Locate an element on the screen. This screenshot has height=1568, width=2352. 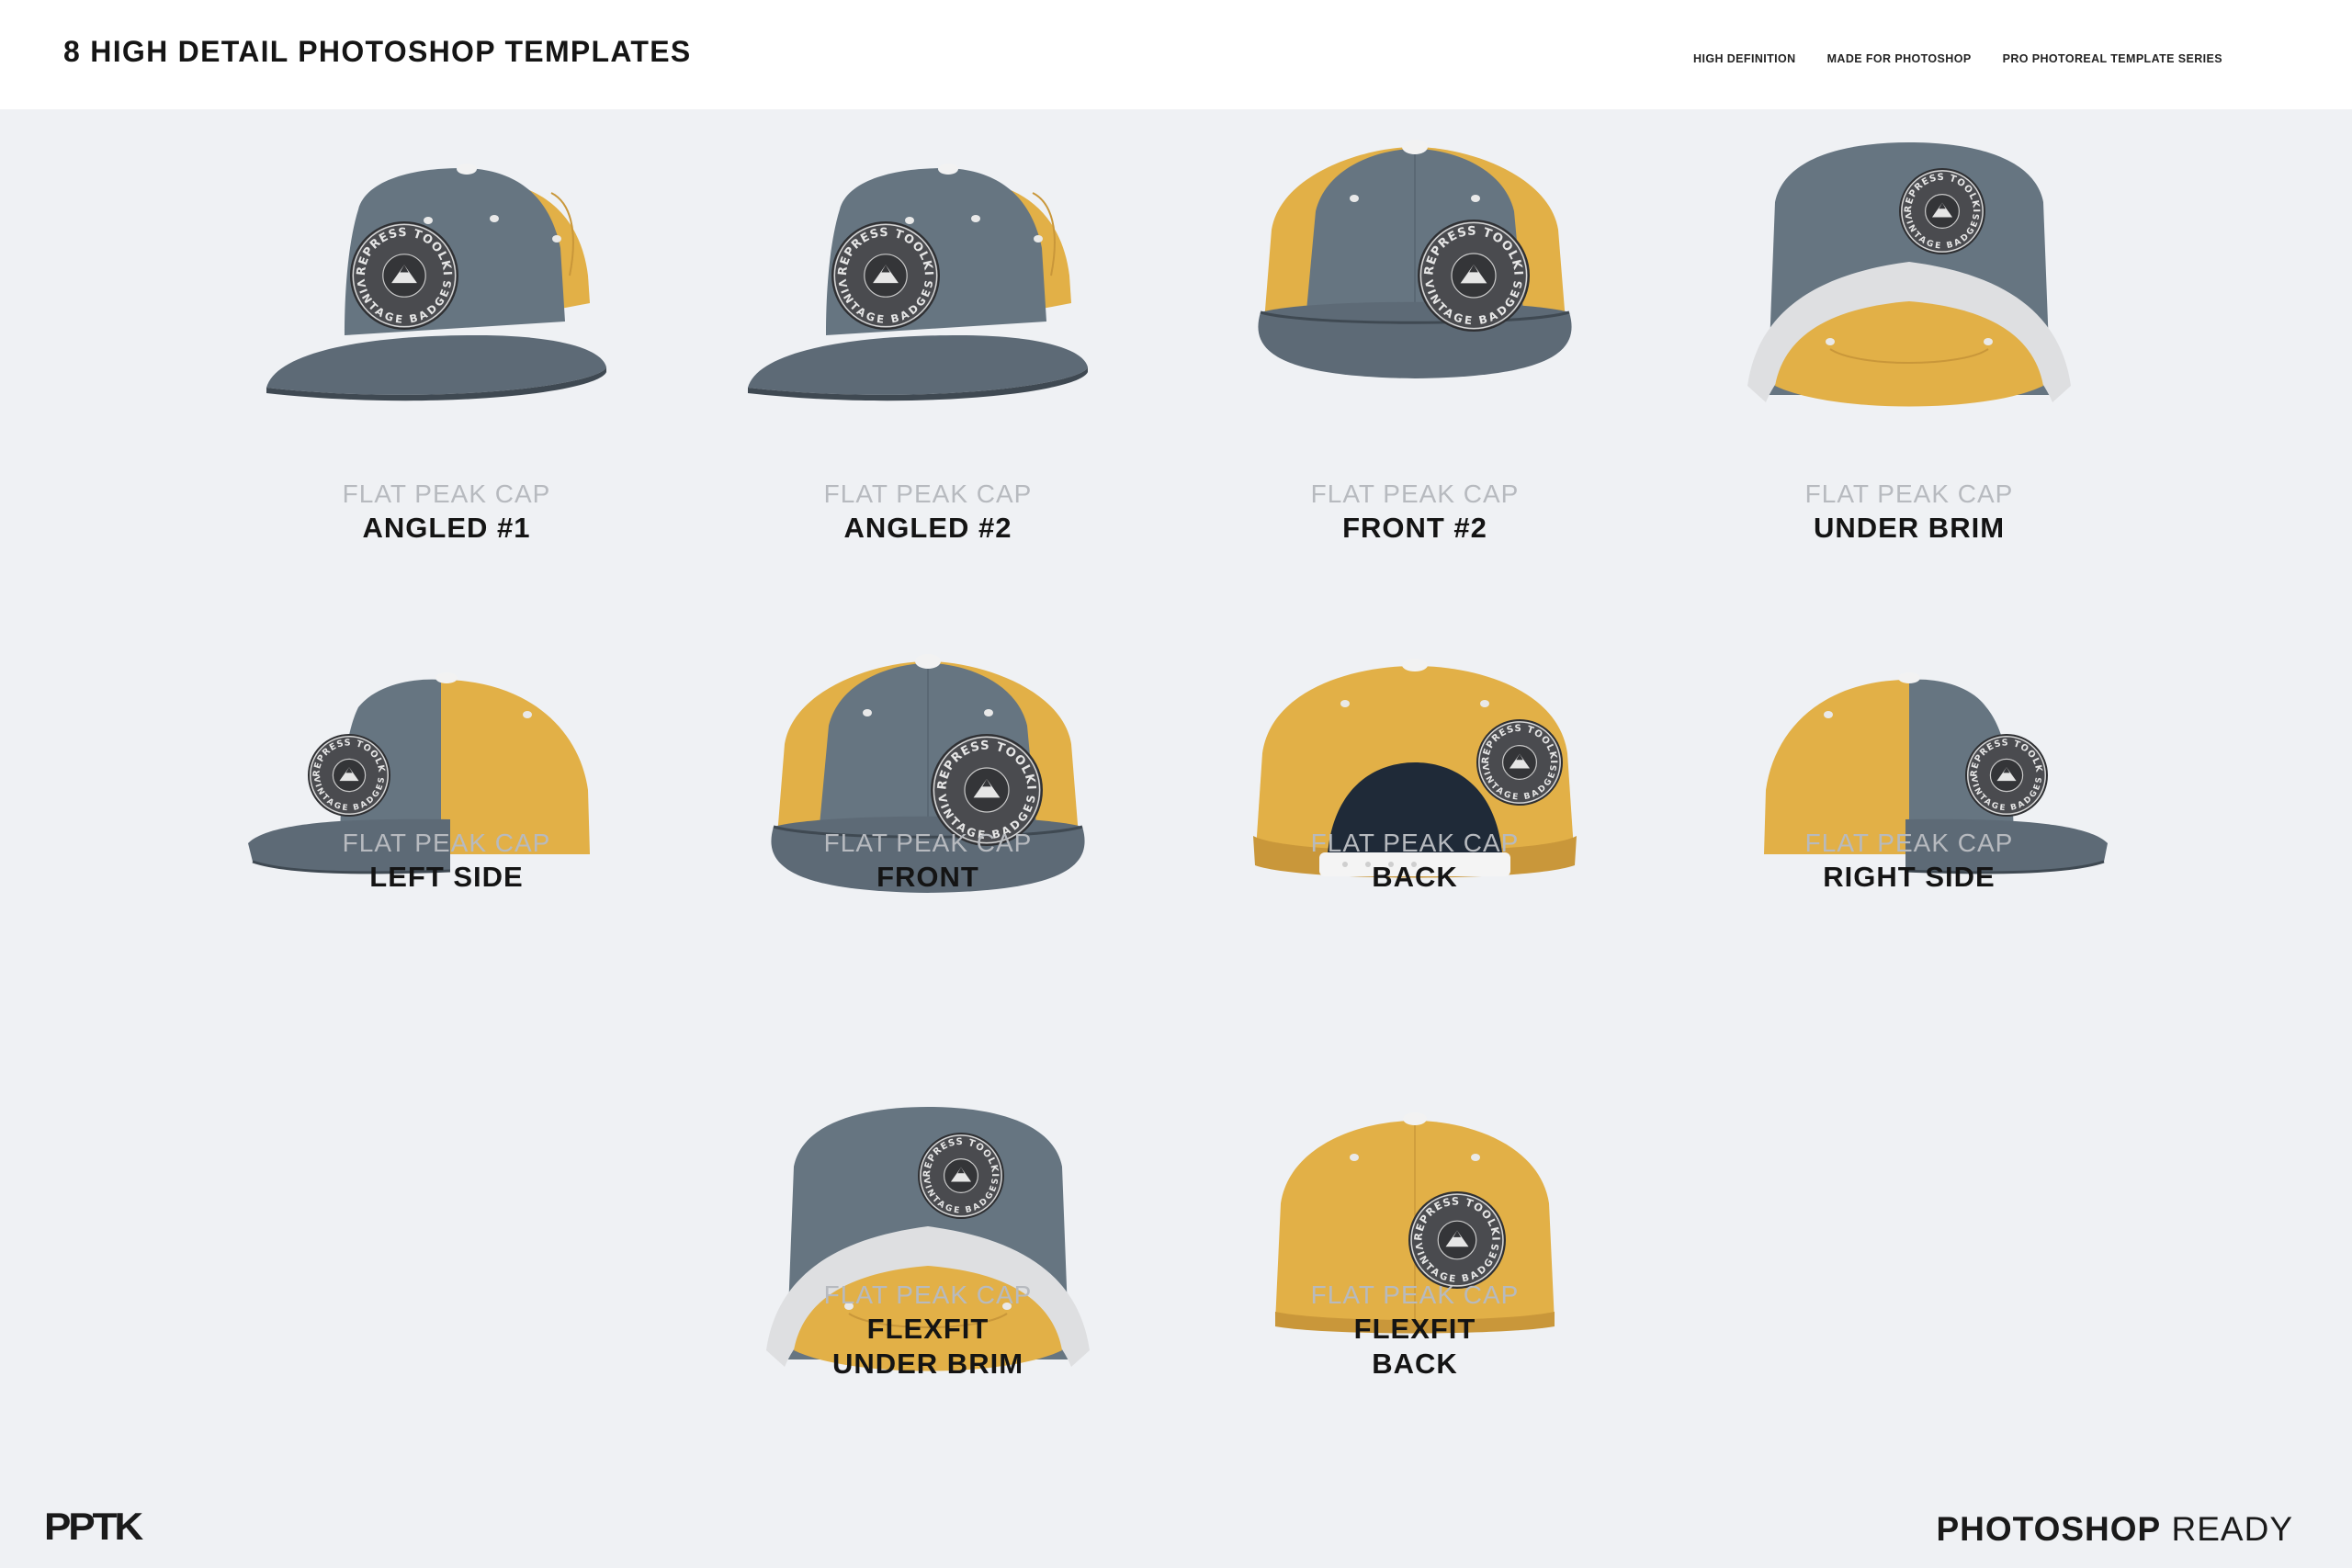
photoshop-ready-label: PHOTOSHOP READY is located at coordinates (2114, 1530).